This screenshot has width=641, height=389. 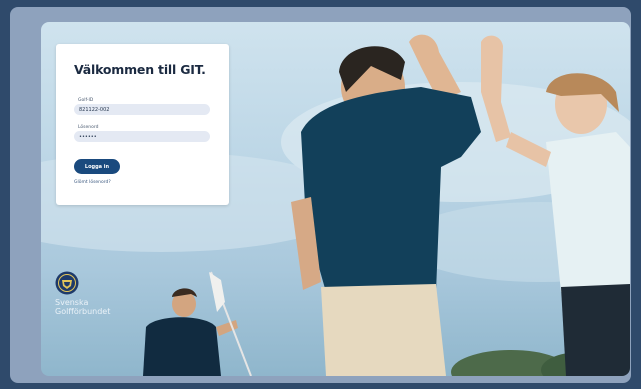 I want to click on golfer-small-figure, so click(x=197, y=323).